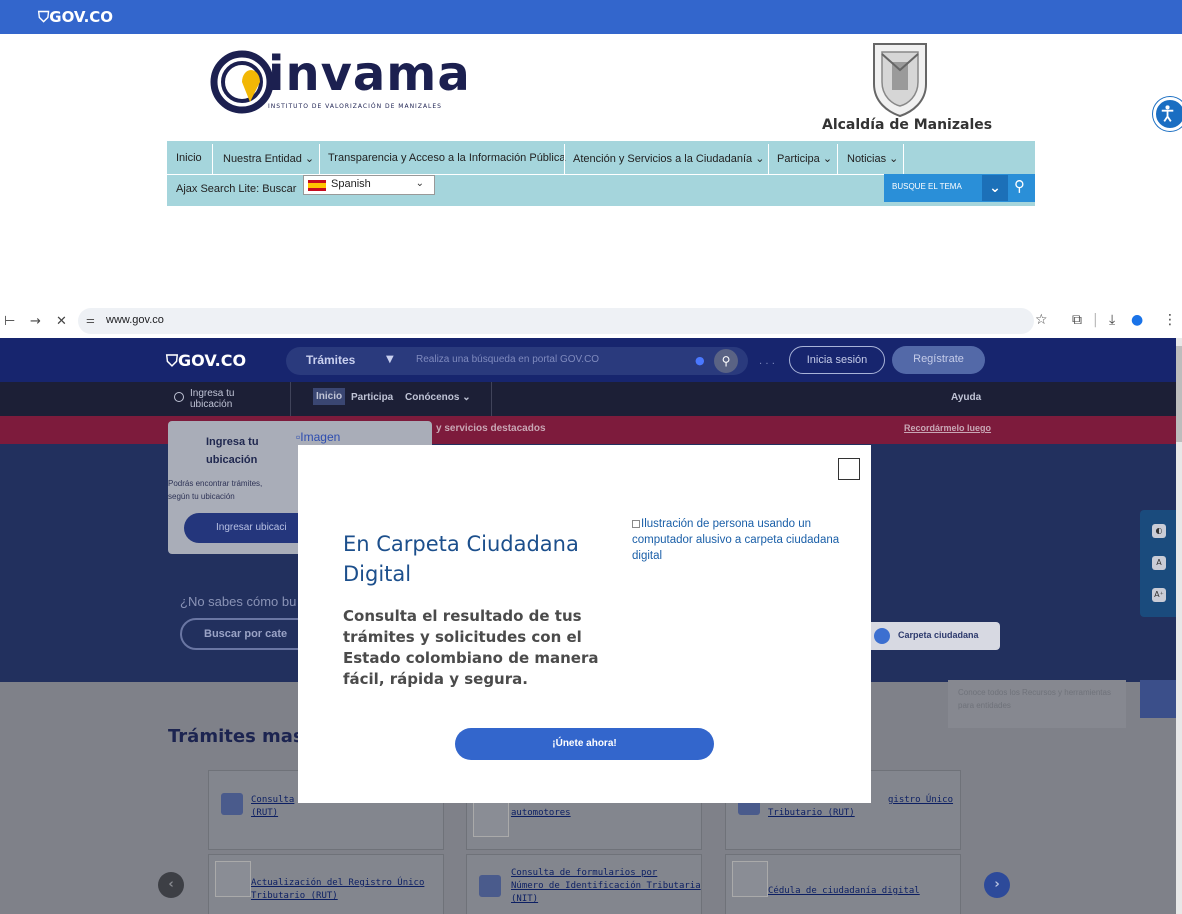  I want to click on tramites-title: Trámites mas, so click(236, 736).